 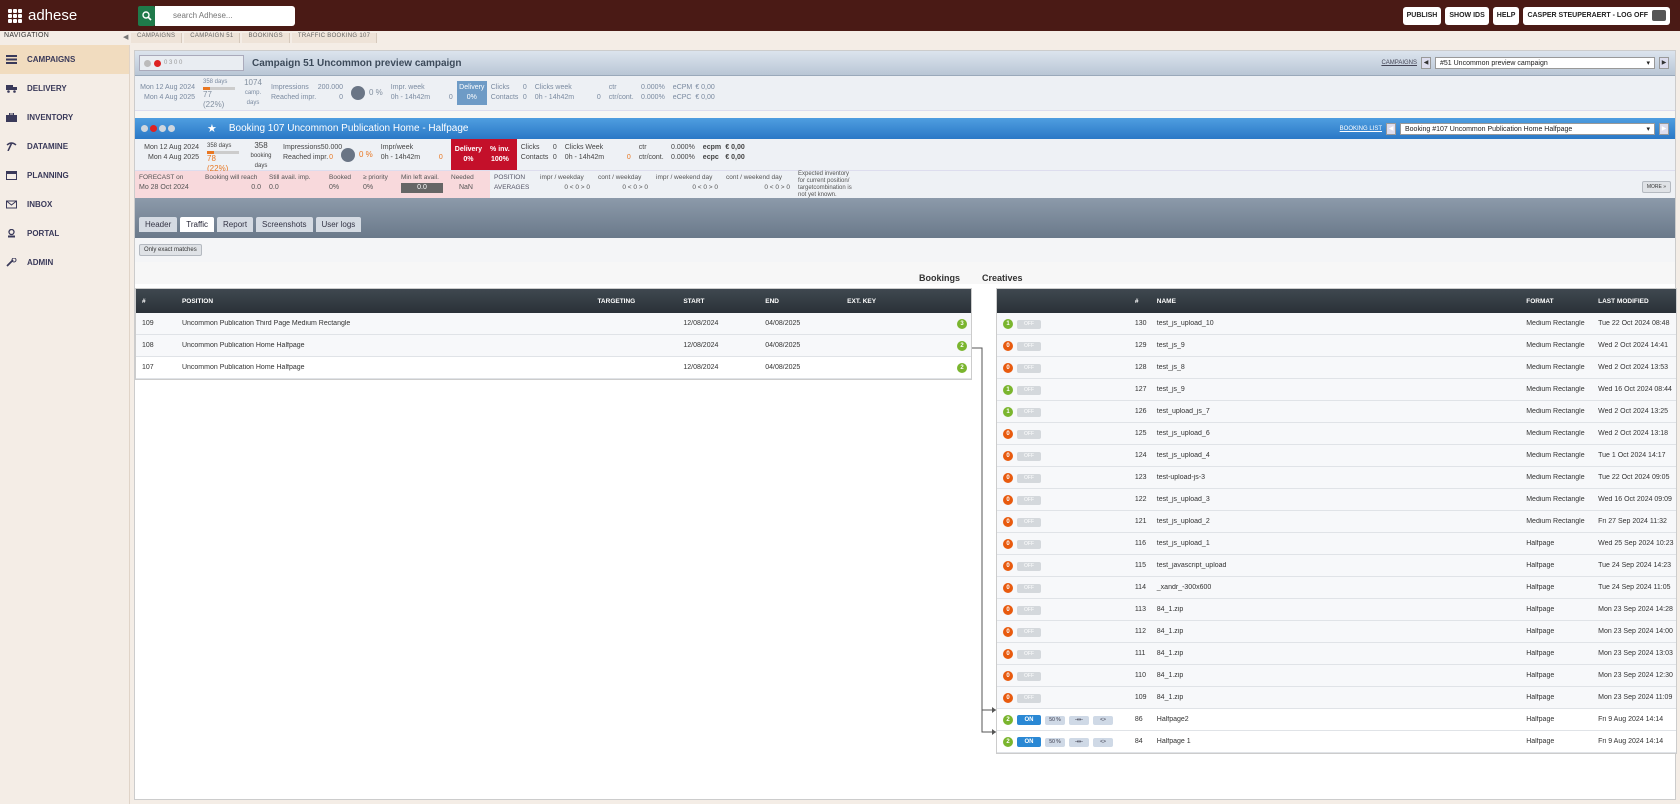 I want to click on col-last-modified: LAST MODIFIED, so click(x=1634, y=301).